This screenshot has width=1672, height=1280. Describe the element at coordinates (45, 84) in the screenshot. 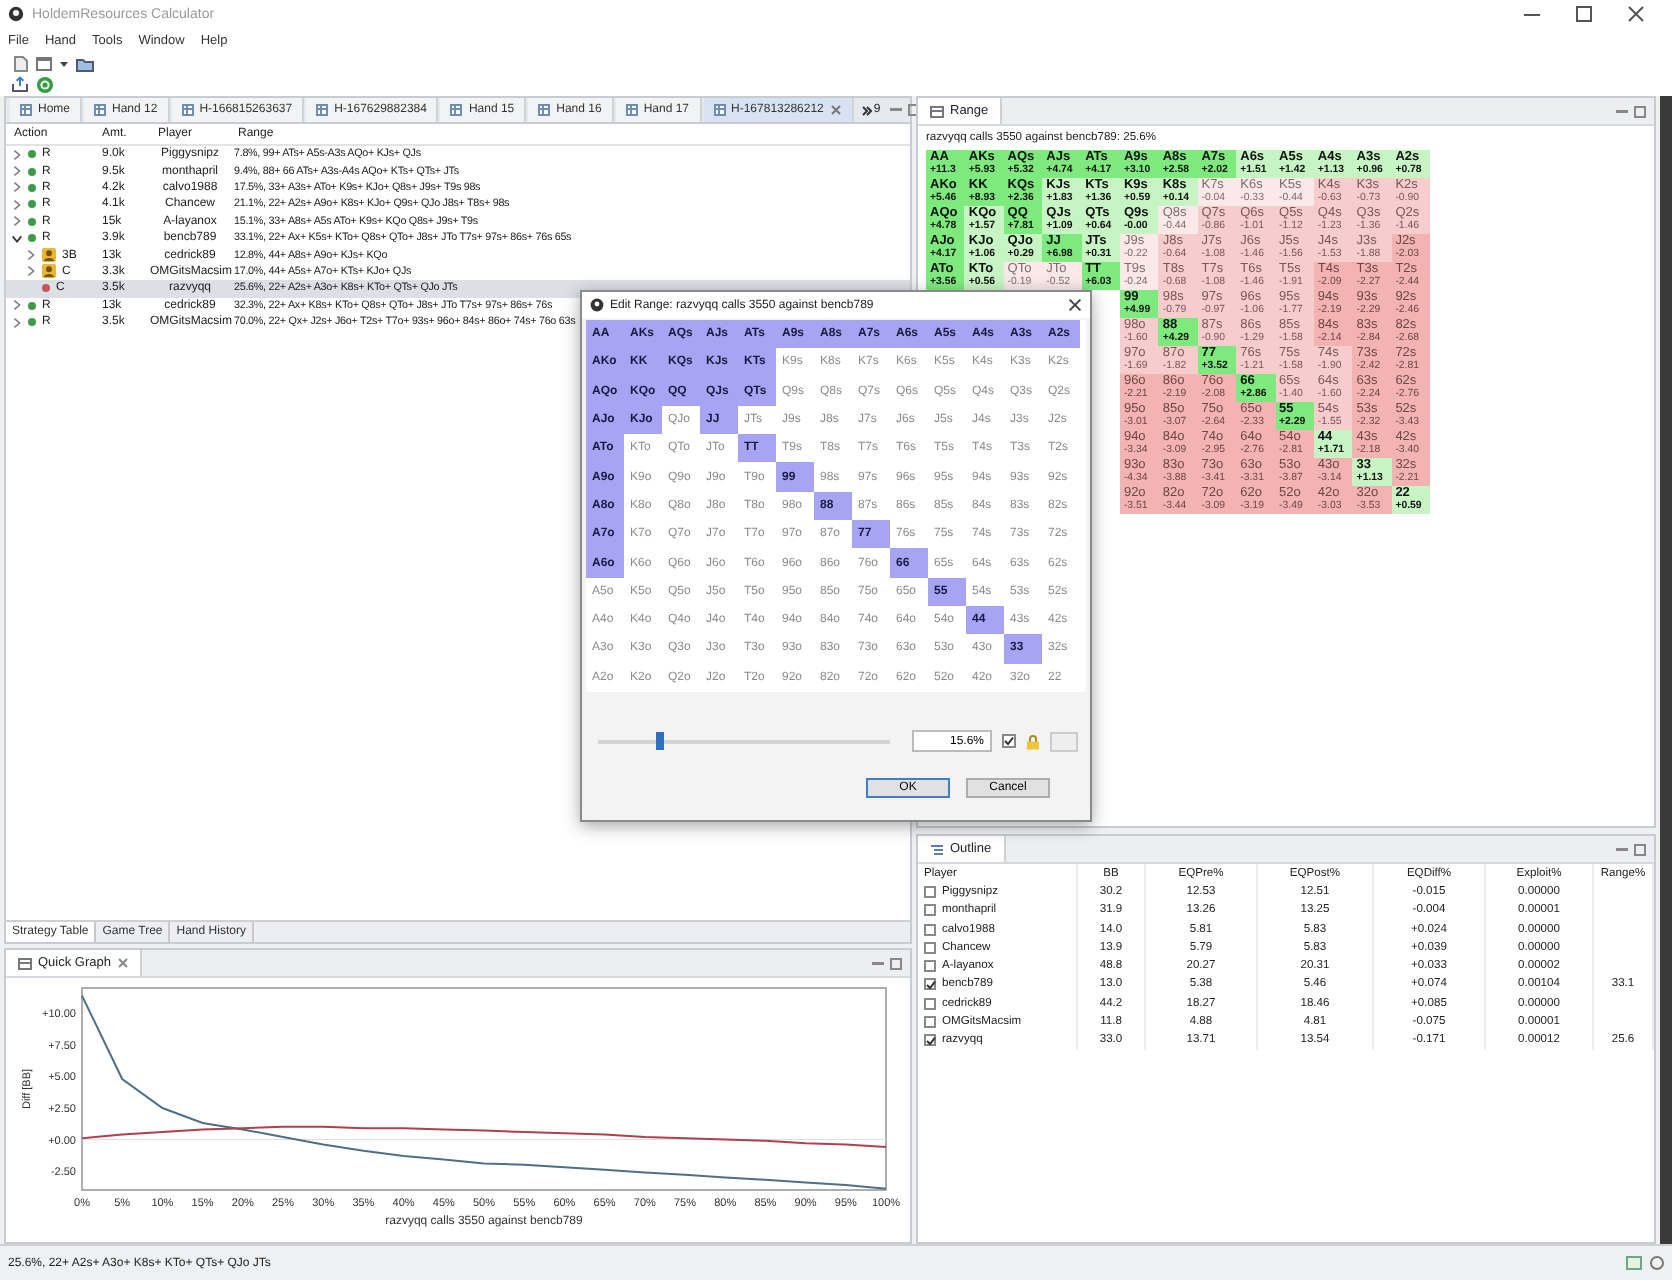

I see `start-icon` at that location.